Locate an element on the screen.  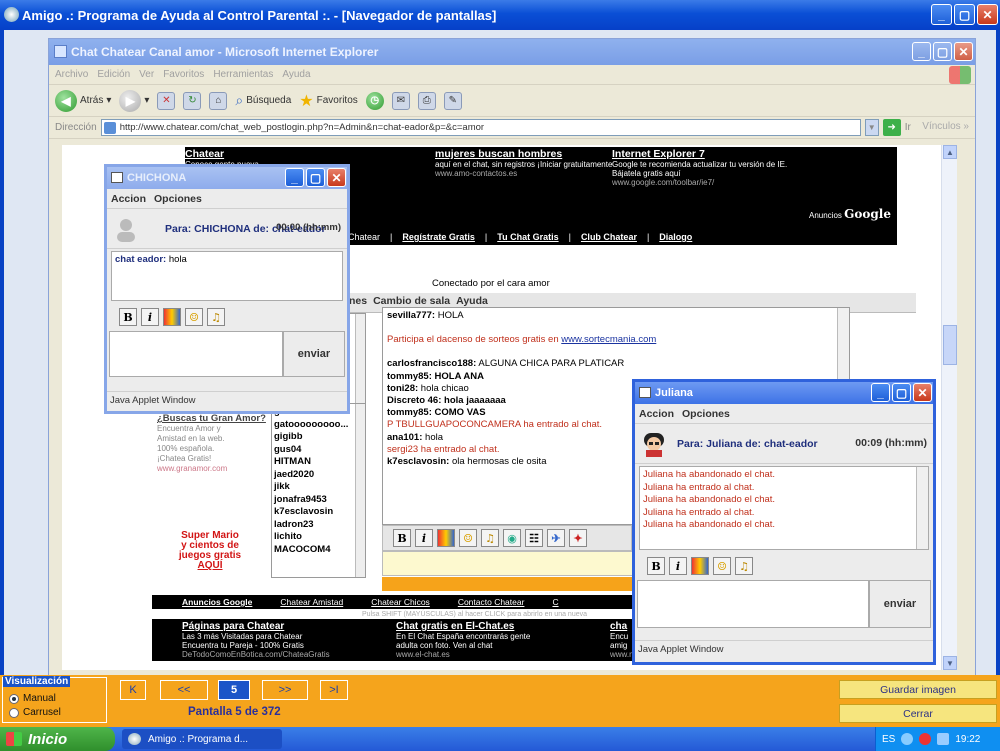
scroll-up-icon: ▲ is located at coordinates (950, 152).